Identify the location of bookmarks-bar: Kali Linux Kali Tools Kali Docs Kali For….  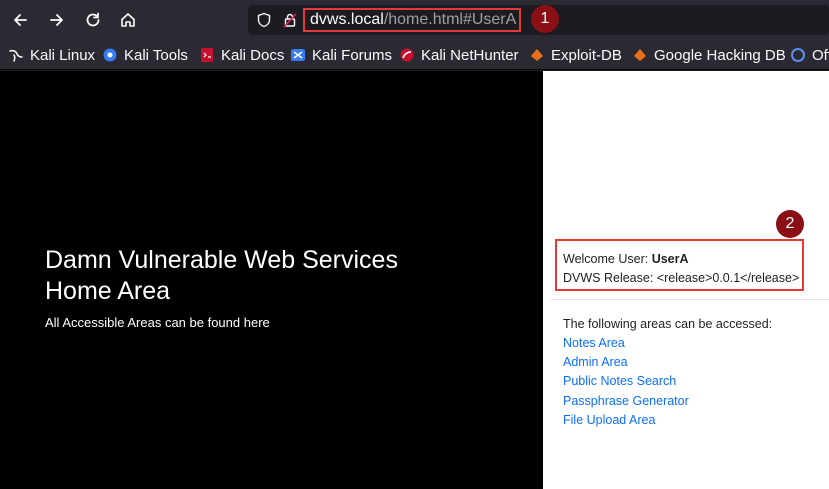
(414, 55).